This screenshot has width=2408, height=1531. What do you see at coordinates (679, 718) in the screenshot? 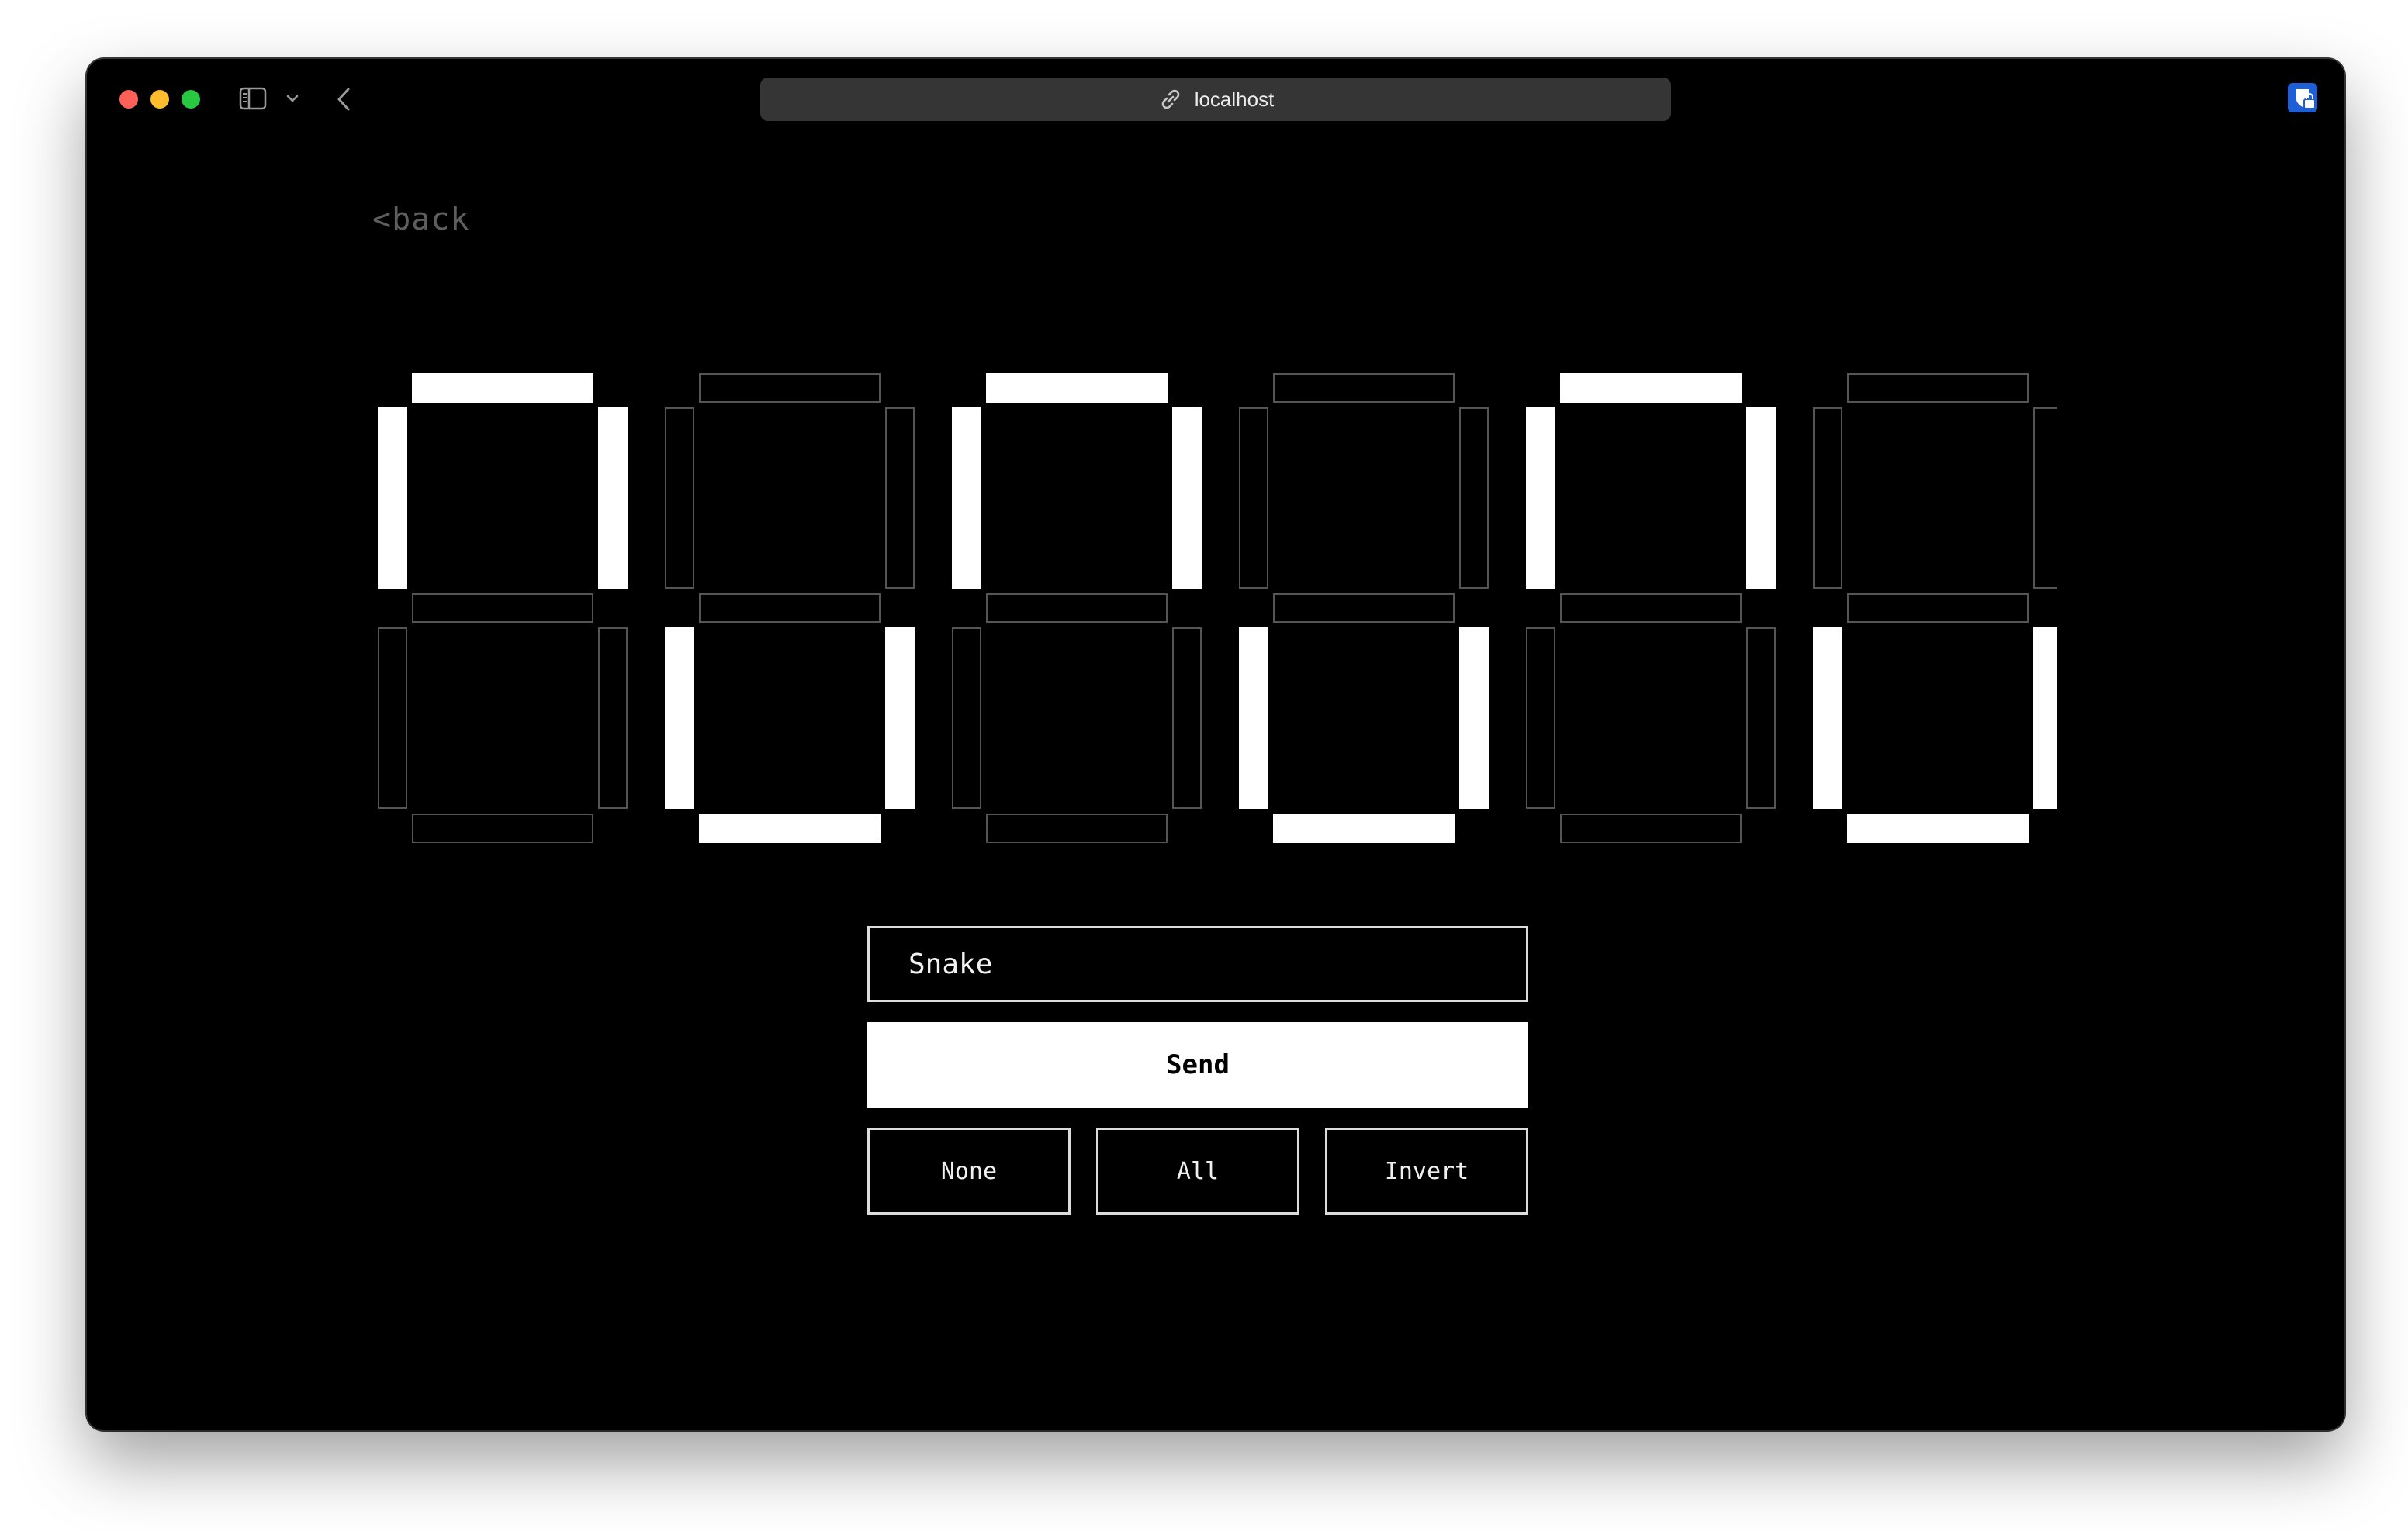
I see `digit-2-segment-e` at bounding box center [679, 718].